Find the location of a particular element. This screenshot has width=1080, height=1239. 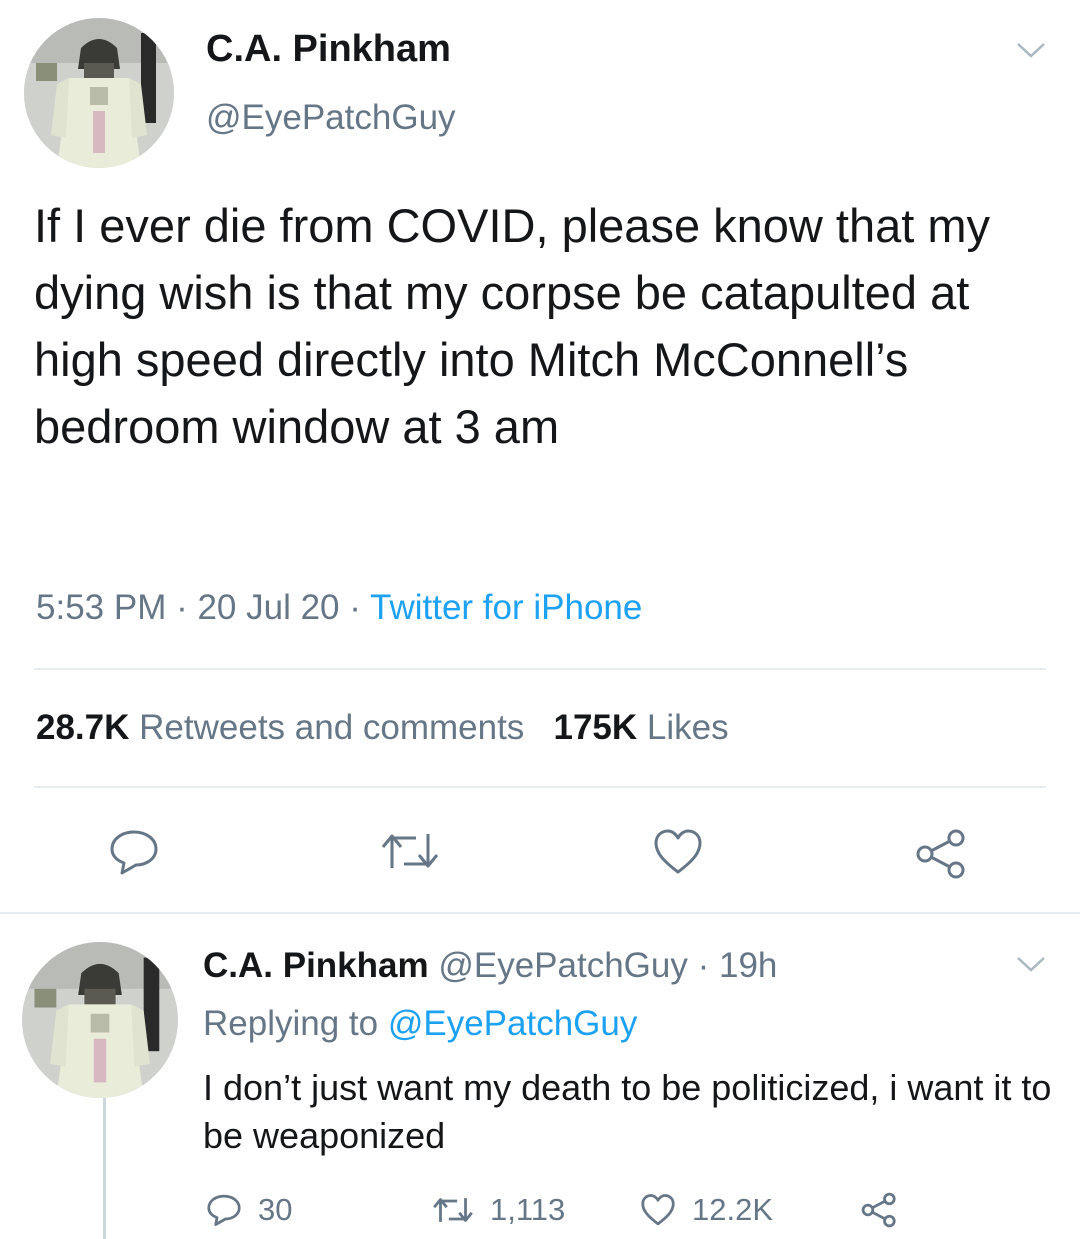

author-avatar is located at coordinates (99, 93).